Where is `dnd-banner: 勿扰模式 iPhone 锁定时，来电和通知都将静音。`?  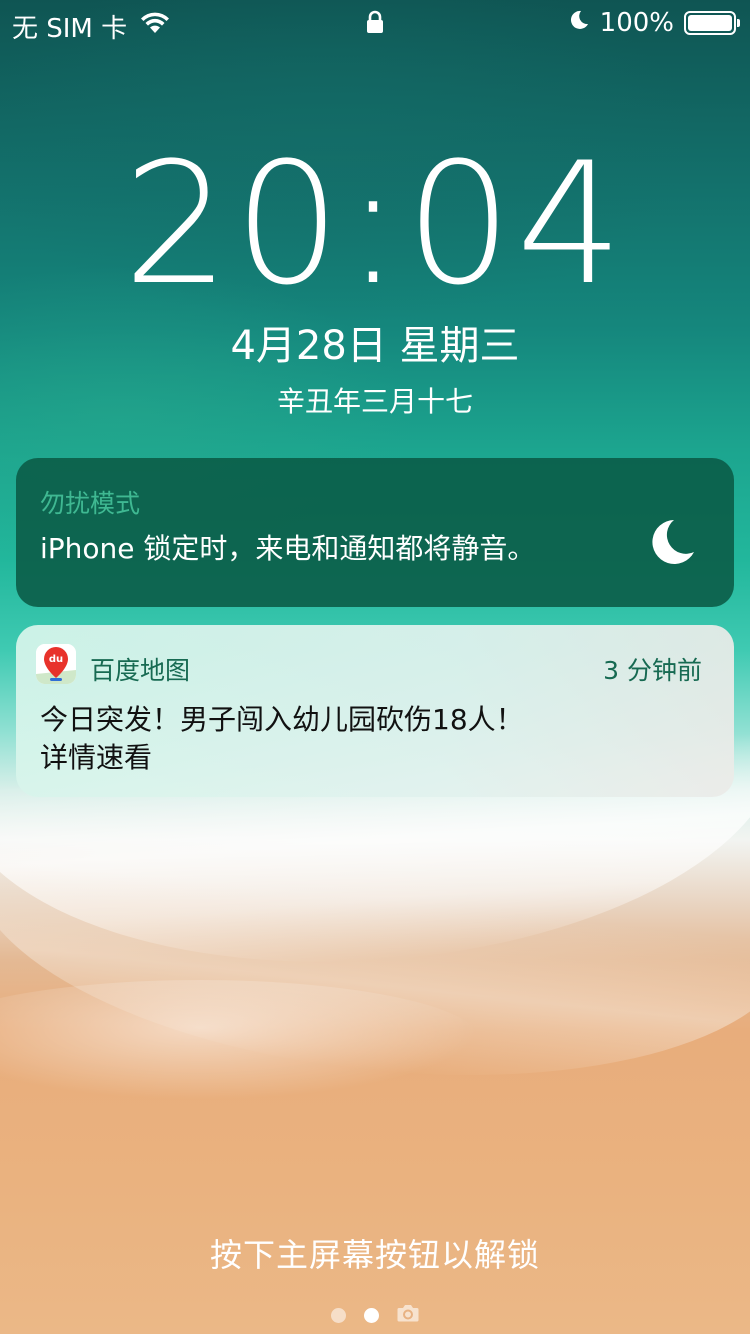
dnd-banner: 勿扰模式 iPhone 锁定时，来电和通知都将静音。 is located at coordinates (375, 532).